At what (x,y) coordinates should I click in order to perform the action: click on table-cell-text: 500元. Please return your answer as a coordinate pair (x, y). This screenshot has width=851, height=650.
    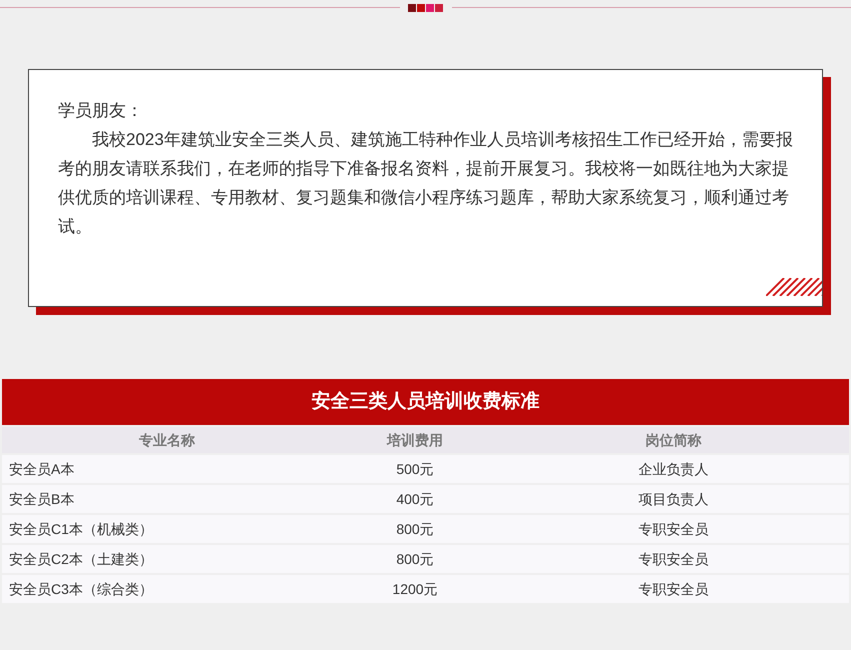
    Looking at the image, I should click on (415, 469).